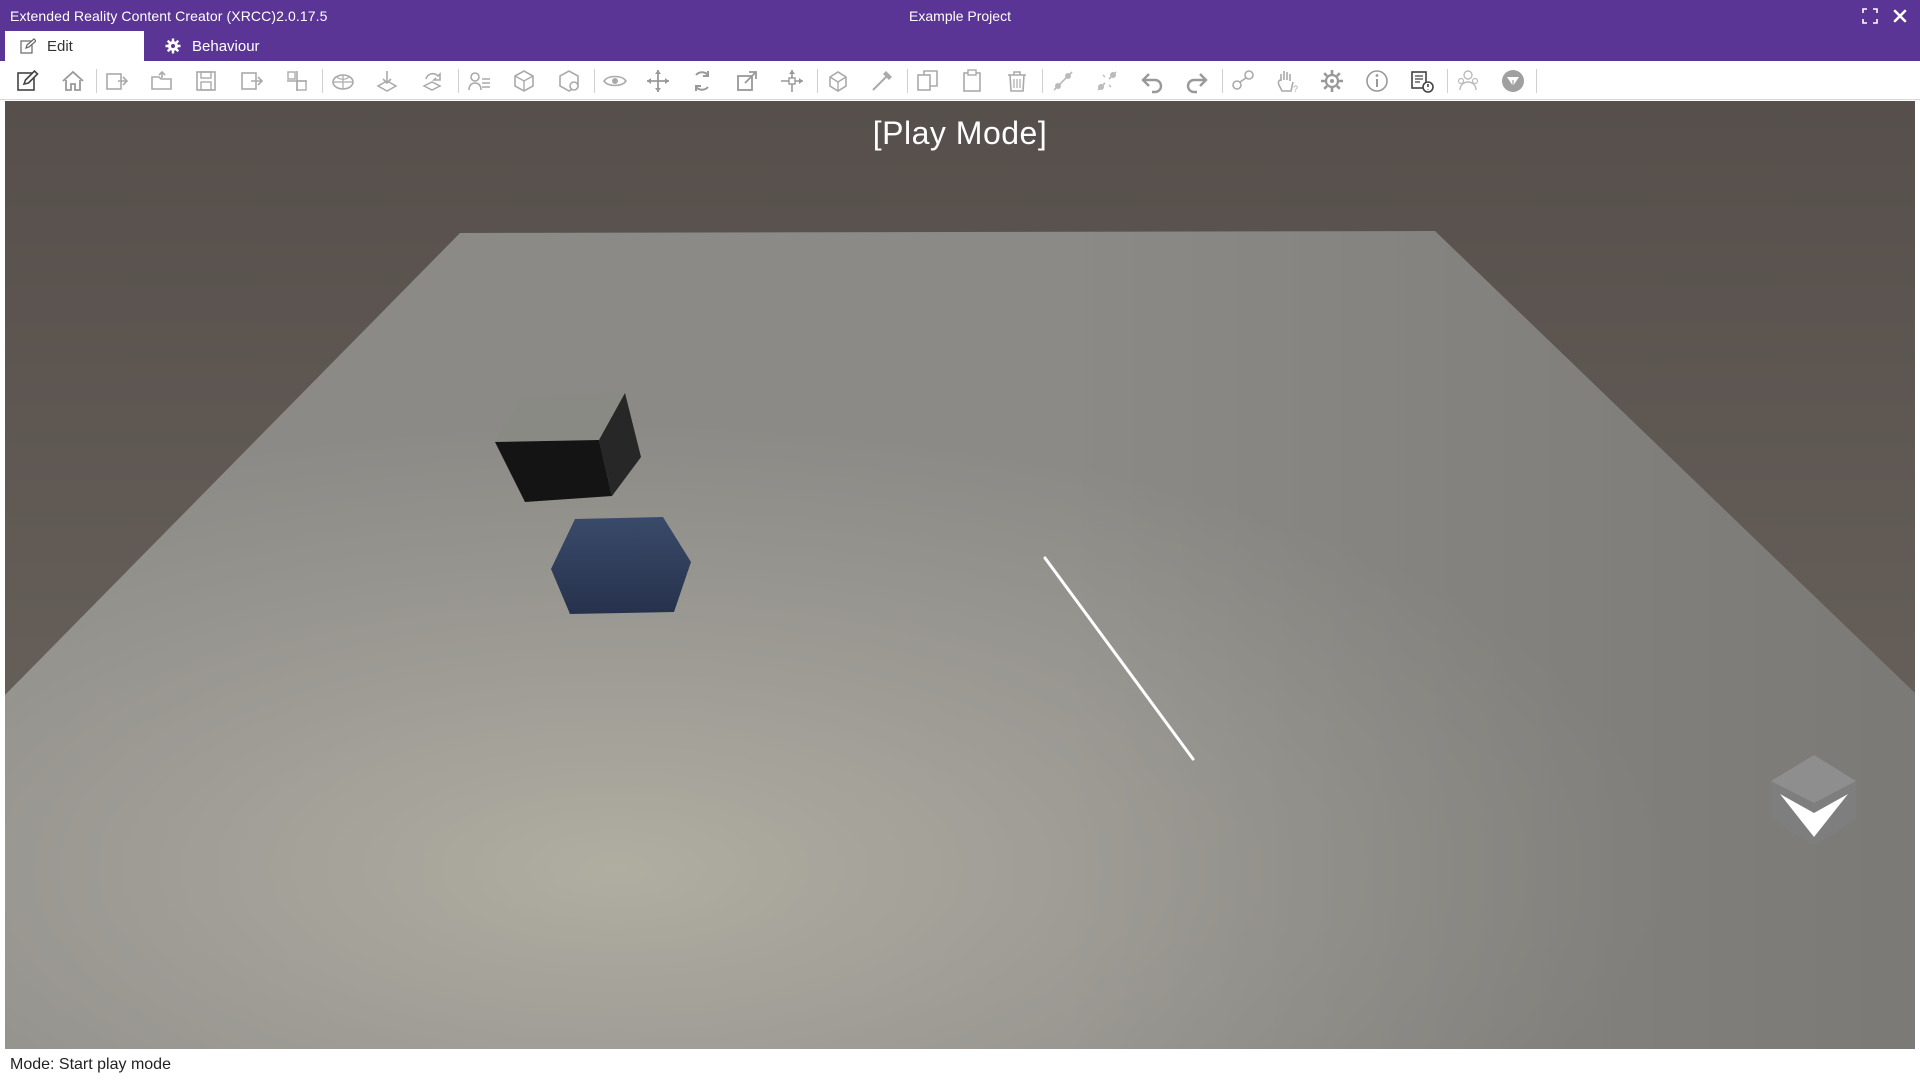  I want to click on connect-icon, so click(1243, 80).